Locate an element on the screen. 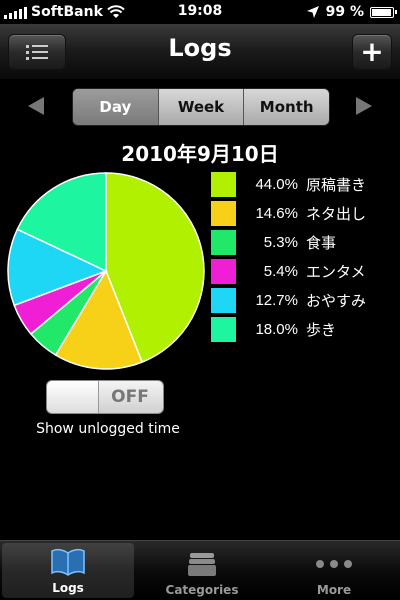 The image size is (400, 600). legend-item: 14.6% ネタ出し is located at coordinates (303, 213).